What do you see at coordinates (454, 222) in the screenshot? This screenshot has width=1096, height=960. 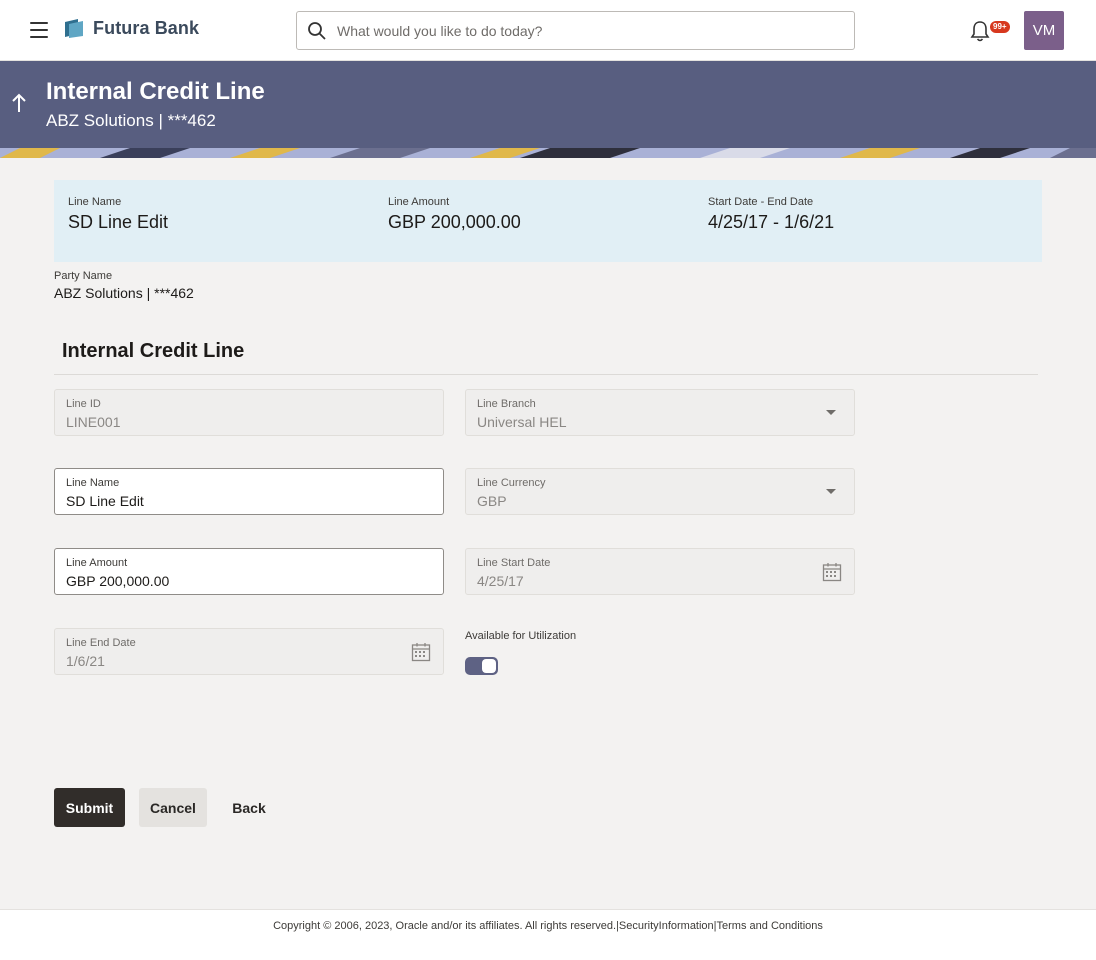 I see `summary-line-amount-value: GBP 200,000.00` at bounding box center [454, 222].